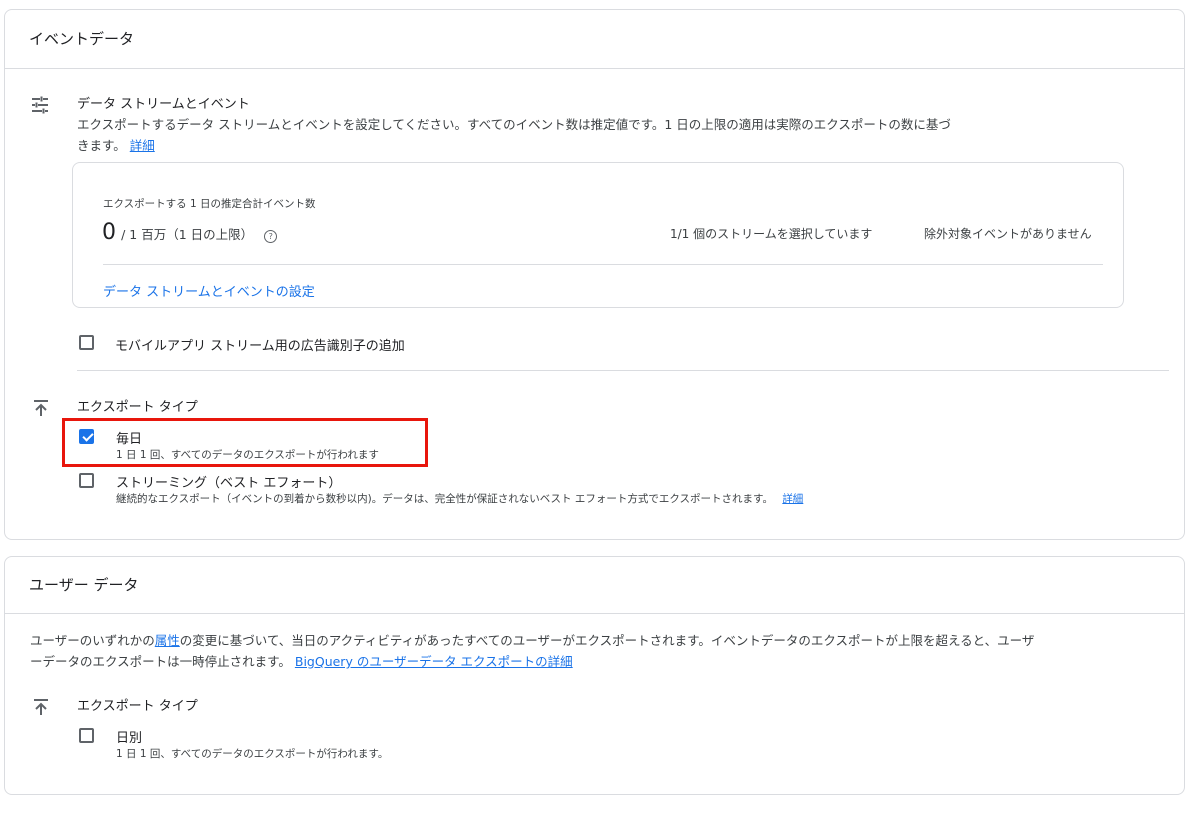 Image resolution: width=1199 pixels, height=813 pixels. What do you see at coordinates (86, 735) in the screenshot?
I see `user-daily-export-checkbox` at bounding box center [86, 735].